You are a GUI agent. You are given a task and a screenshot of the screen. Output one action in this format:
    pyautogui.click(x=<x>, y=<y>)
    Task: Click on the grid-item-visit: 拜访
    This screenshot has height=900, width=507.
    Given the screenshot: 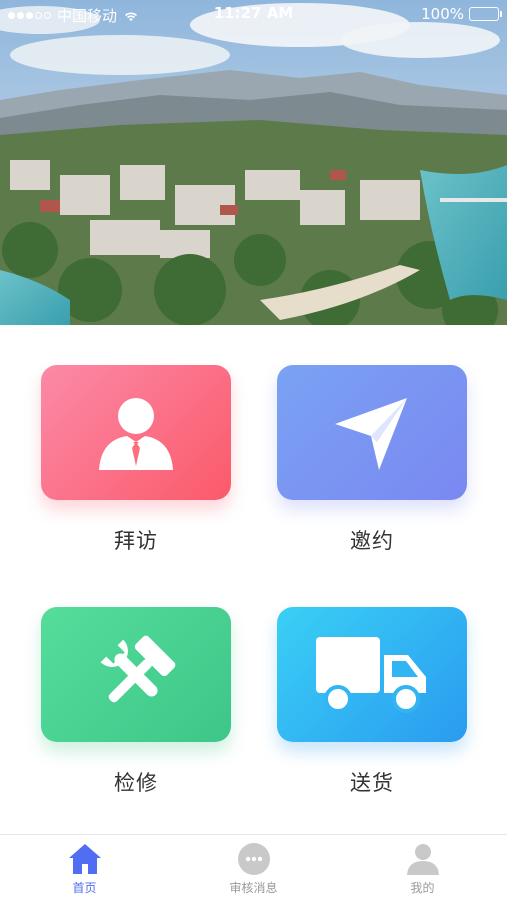 What is the action you would take?
    pyautogui.click(x=136, y=462)
    